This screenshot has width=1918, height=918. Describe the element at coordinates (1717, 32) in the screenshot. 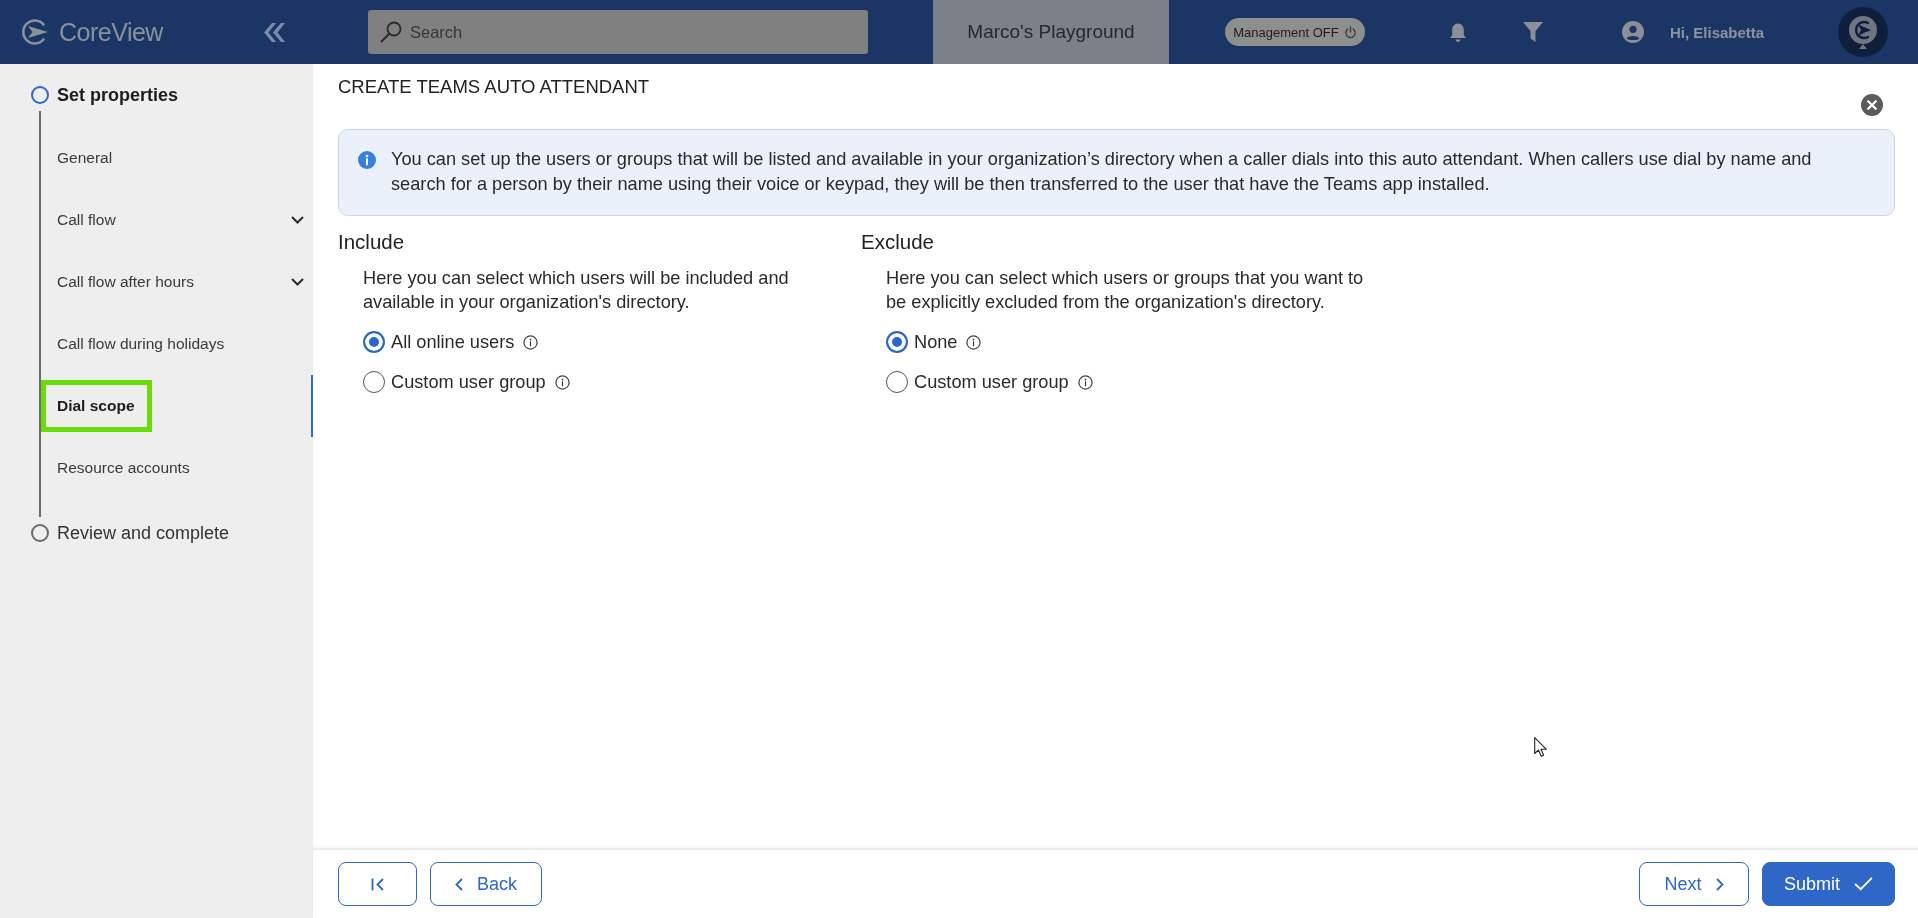

I see `greeting-text: Hi, Elisabetta` at that location.